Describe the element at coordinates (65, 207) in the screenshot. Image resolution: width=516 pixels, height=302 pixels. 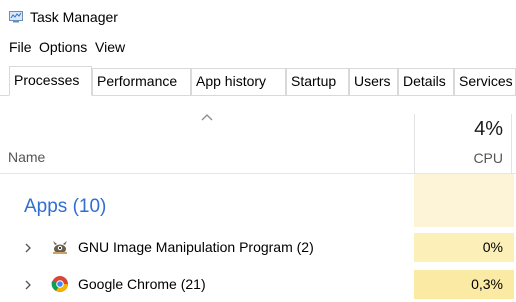
I see `group-apps: Apps (10)` at that location.